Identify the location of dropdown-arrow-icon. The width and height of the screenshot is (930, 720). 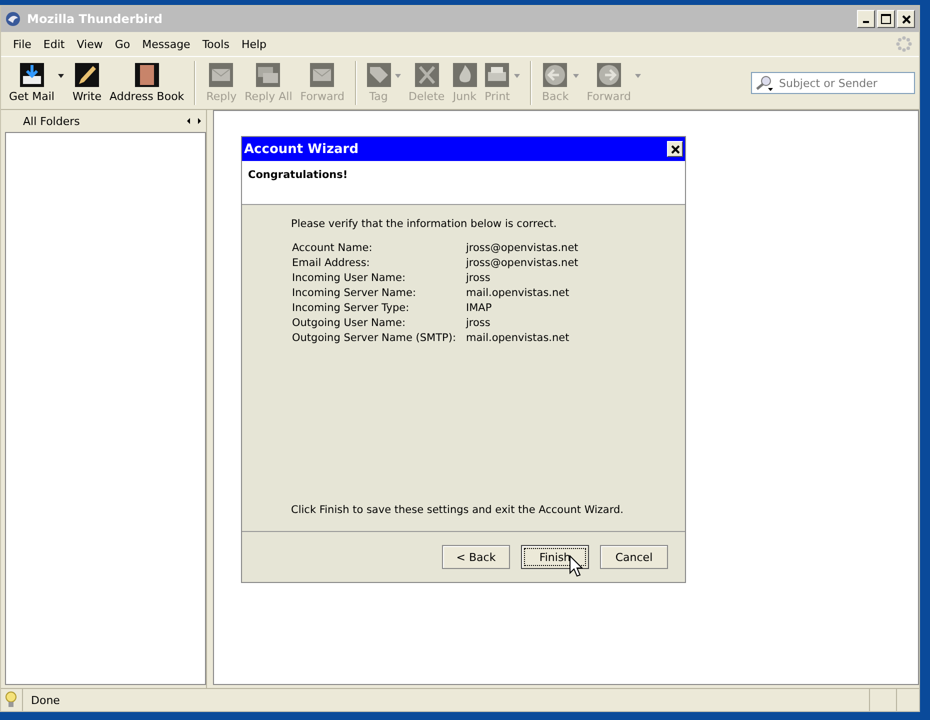
(61, 76).